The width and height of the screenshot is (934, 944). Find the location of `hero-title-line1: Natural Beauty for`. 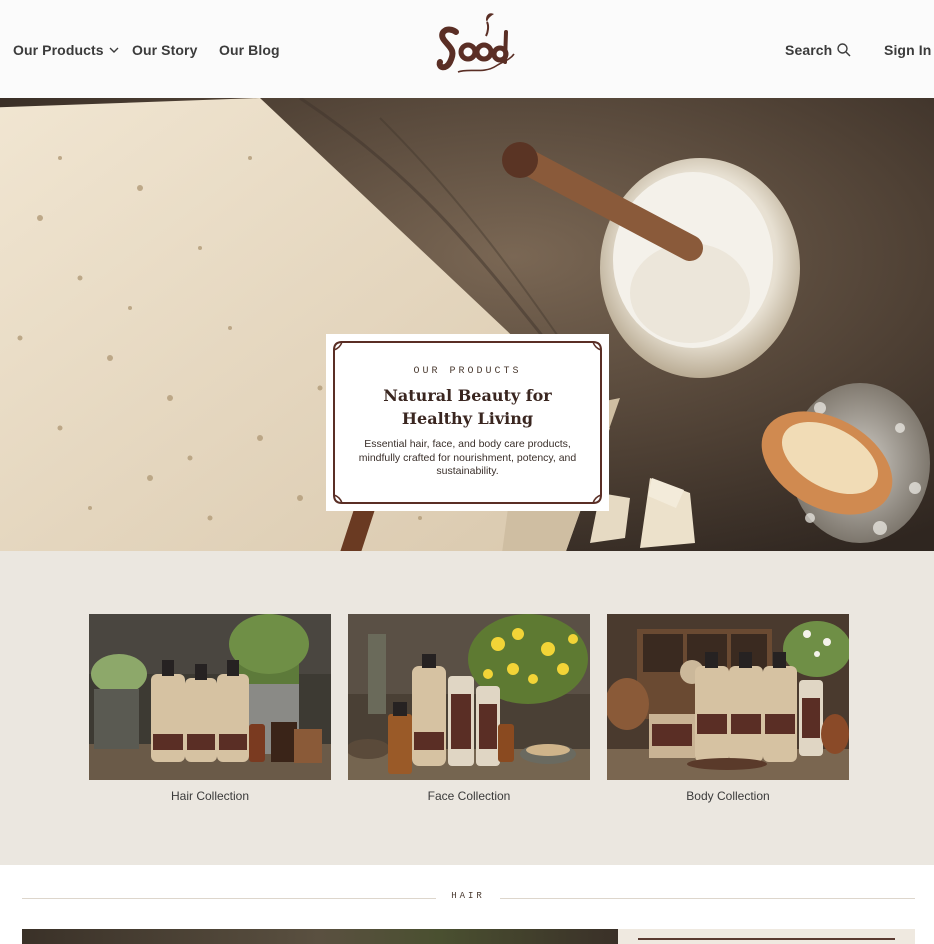

hero-title-line1: Natural Beauty for is located at coordinates (467, 395).